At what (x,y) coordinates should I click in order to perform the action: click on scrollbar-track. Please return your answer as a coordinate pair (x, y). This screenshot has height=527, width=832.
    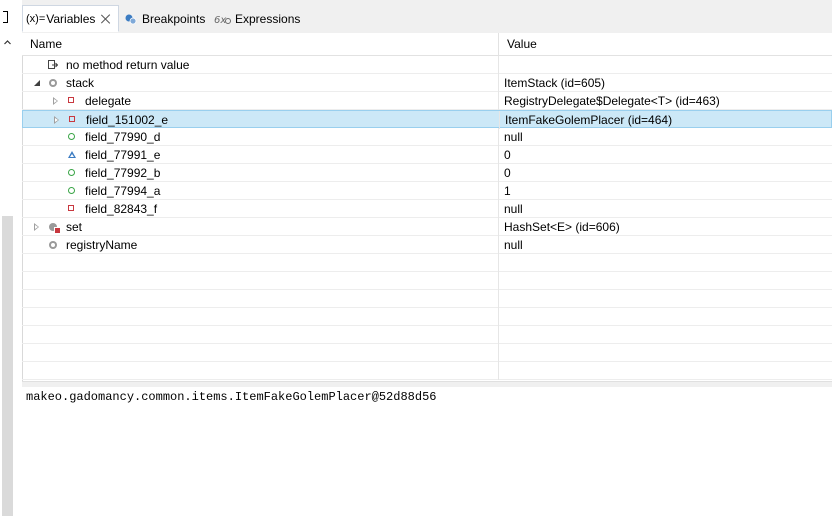
    Looking at the image, I should click on (7, 366).